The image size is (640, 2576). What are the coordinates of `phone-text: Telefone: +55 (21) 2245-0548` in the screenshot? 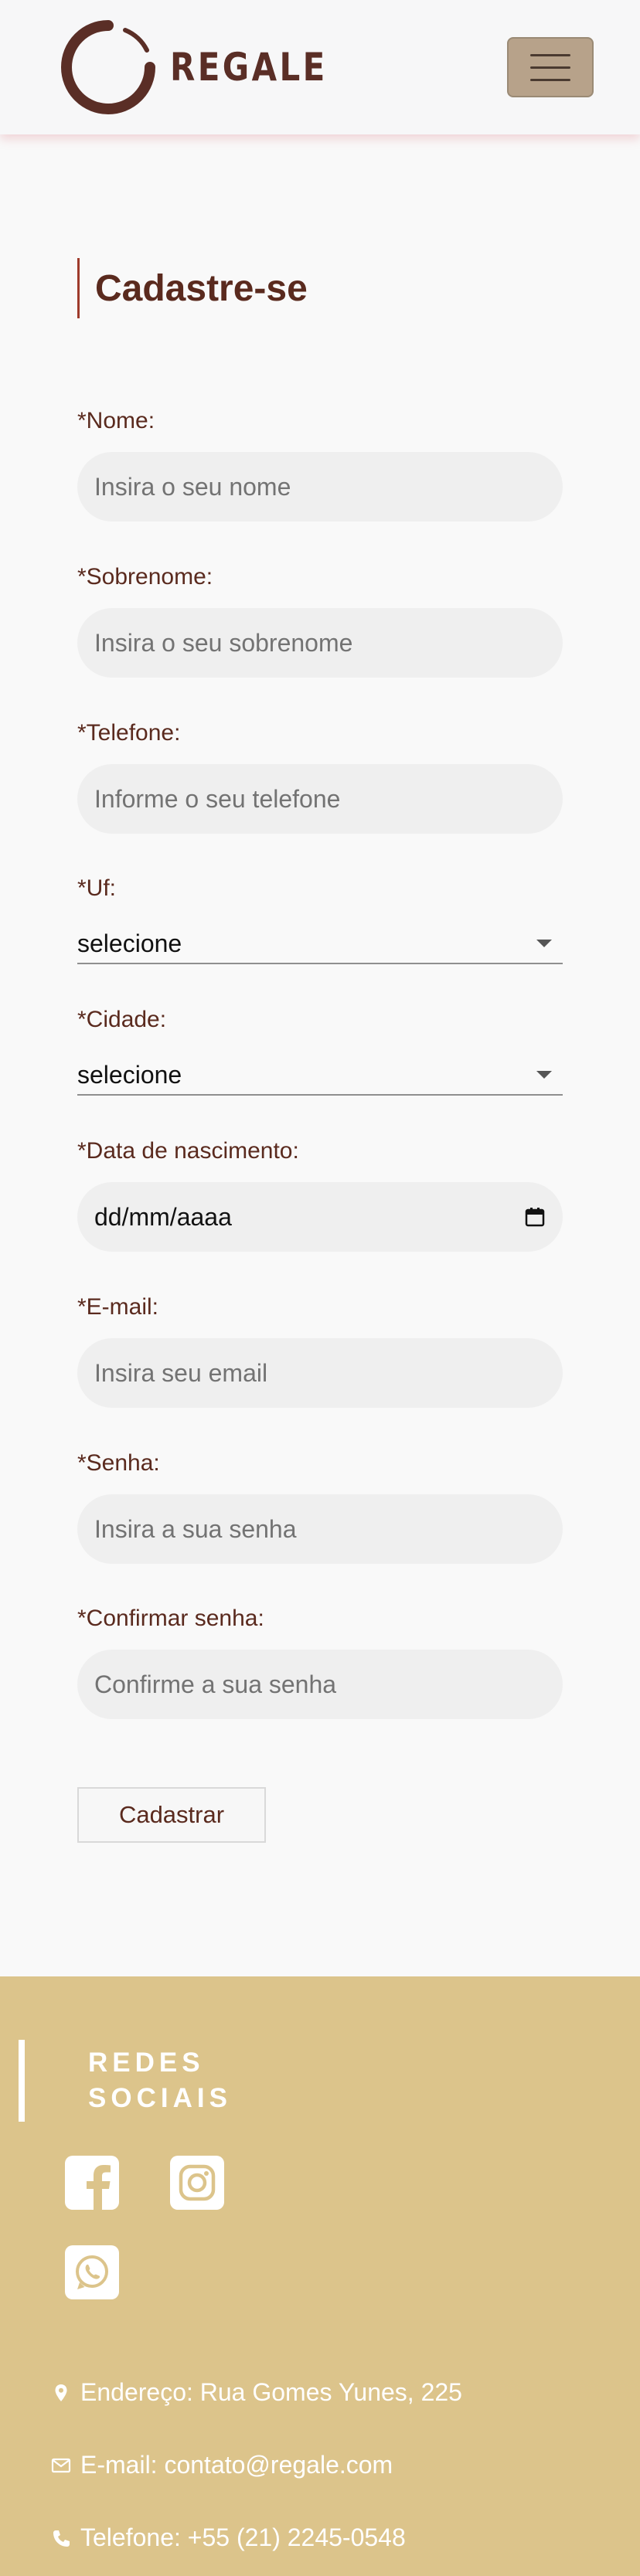 It's located at (243, 2537).